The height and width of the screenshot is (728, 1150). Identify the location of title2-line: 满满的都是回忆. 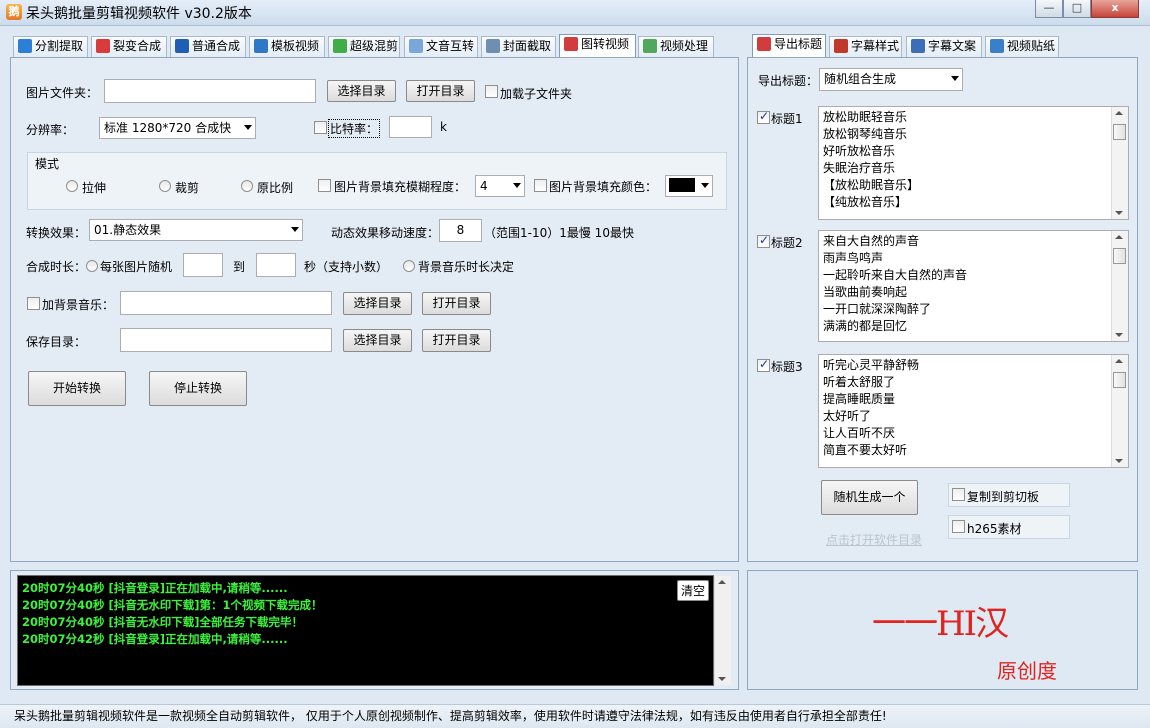
(865, 326).